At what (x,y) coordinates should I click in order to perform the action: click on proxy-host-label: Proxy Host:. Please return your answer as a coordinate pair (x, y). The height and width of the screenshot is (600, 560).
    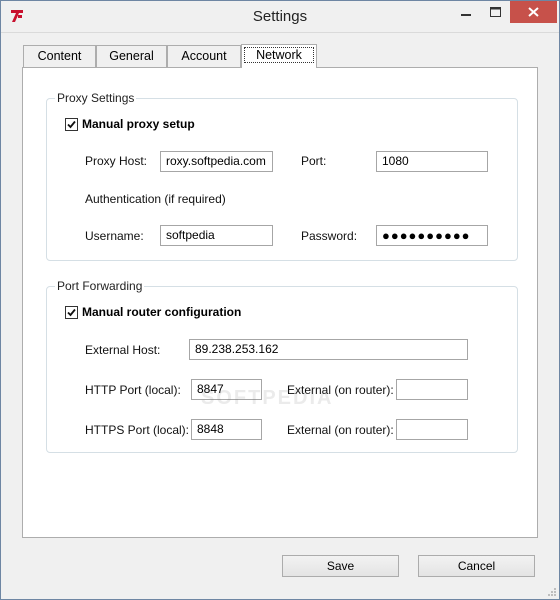
    Looking at the image, I should click on (116, 161).